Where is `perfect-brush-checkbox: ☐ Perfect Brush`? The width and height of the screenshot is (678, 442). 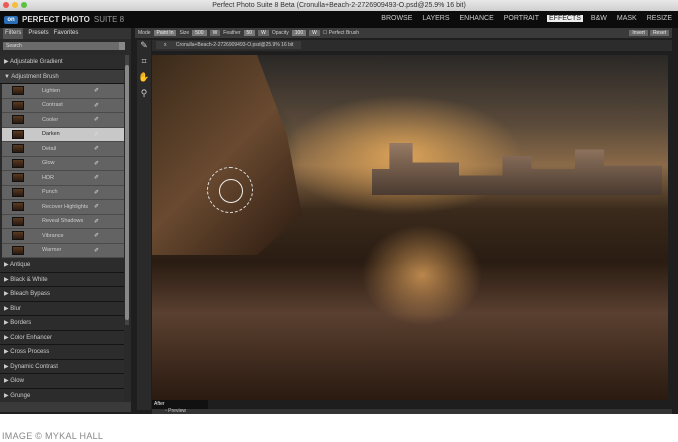 perfect-brush-checkbox: ☐ Perfect Brush is located at coordinates (341, 33).